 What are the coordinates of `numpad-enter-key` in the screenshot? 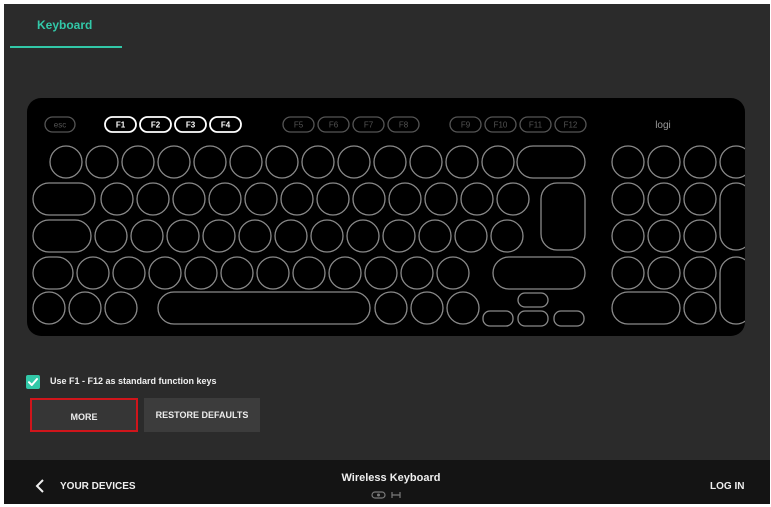 It's located at (732, 290).